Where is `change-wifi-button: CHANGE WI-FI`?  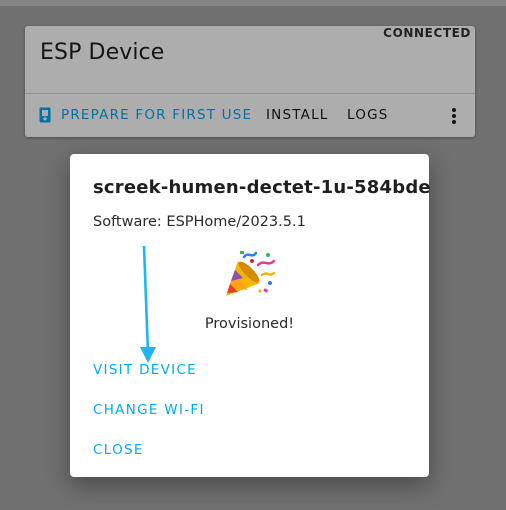 change-wifi-button: CHANGE WI-FI is located at coordinates (149, 410).